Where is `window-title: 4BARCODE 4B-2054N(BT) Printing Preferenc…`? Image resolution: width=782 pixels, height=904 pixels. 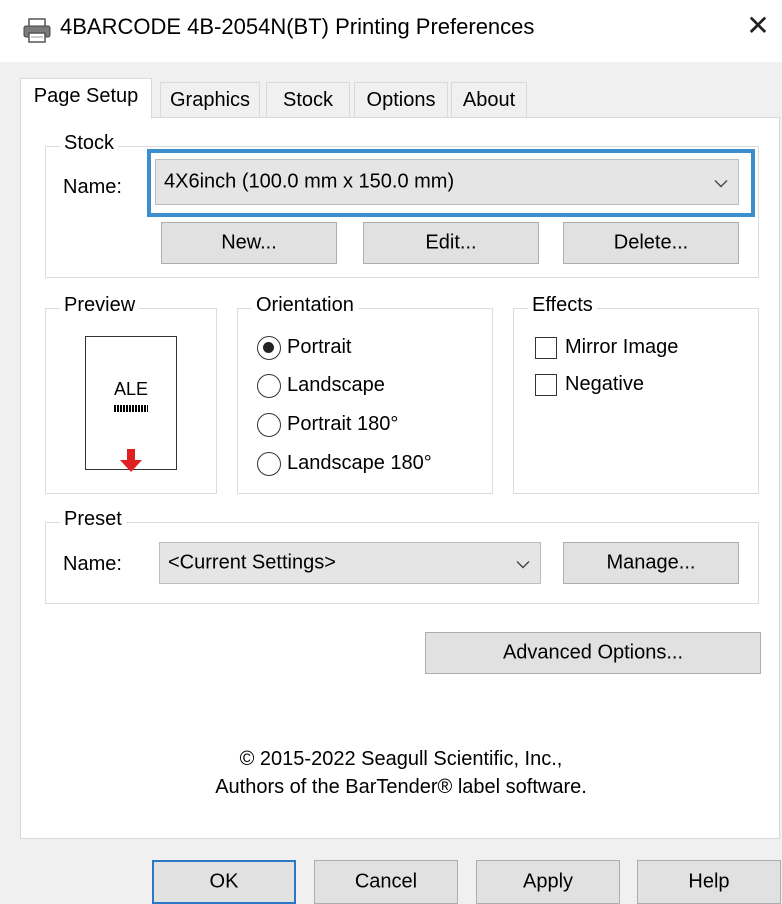 window-title: 4BARCODE 4B-2054N(BT) Printing Preferenc… is located at coordinates (297, 26).